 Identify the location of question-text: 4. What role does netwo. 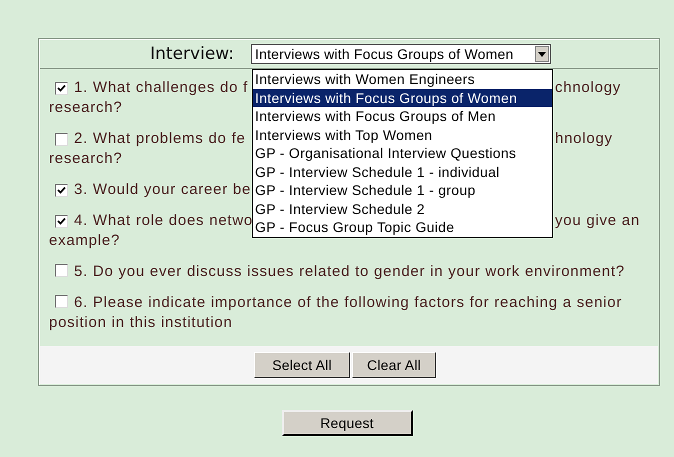
(164, 221).